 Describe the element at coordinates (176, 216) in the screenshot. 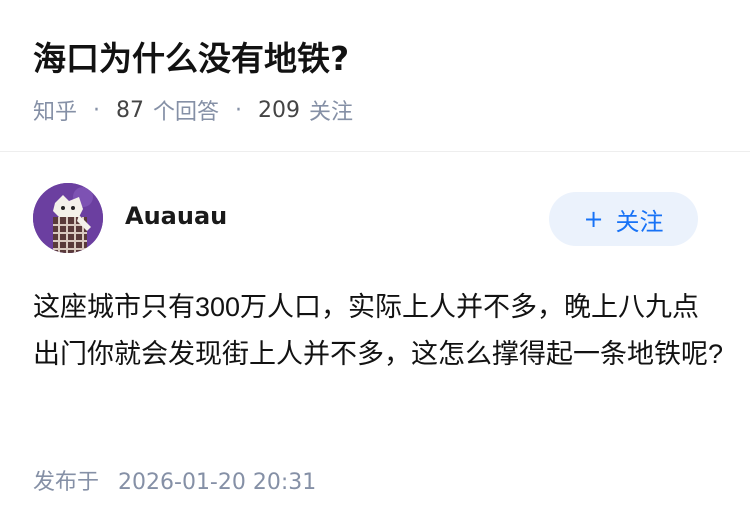

I see `author-name: Auauau` at that location.